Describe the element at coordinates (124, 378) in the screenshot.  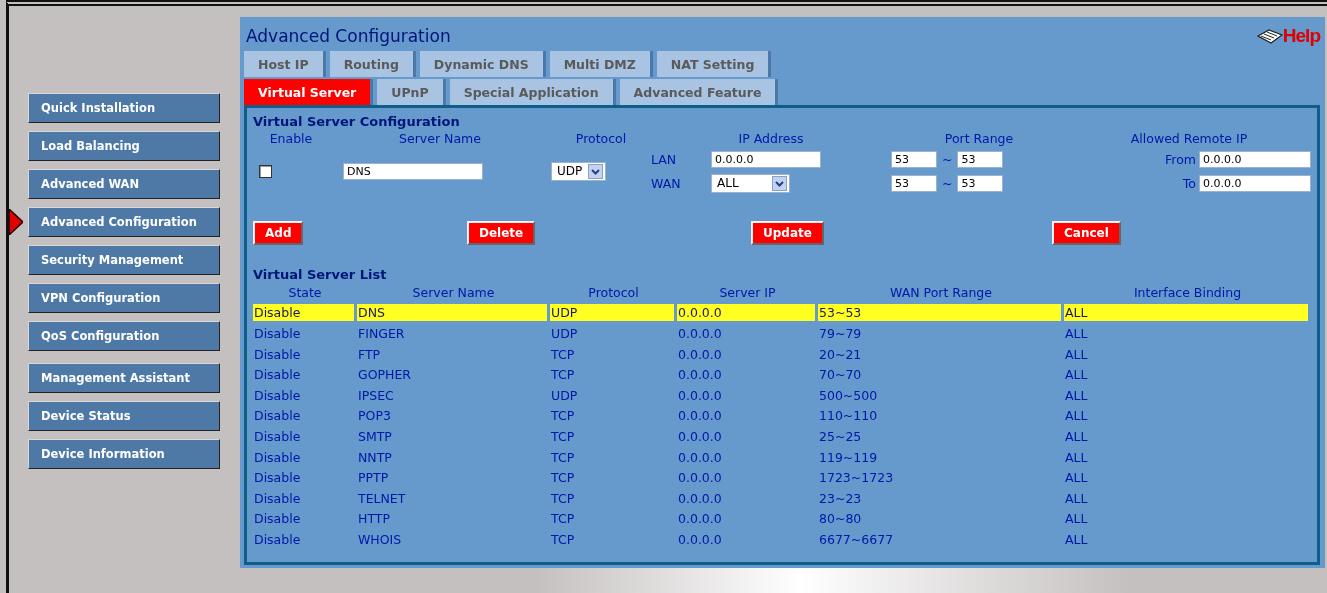
I see `sidebar-item: Management Assistant` at that location.